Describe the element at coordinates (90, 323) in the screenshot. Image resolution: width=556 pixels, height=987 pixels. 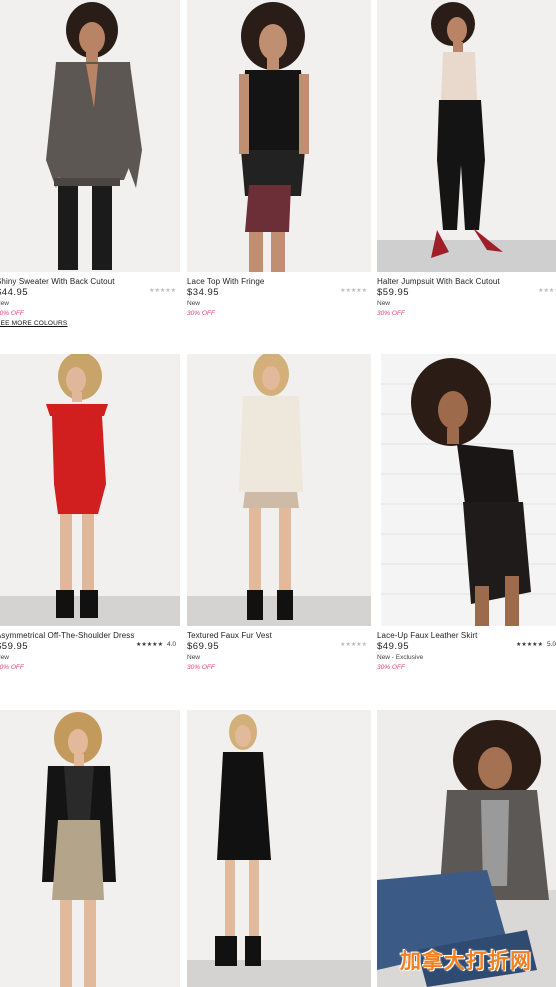
I see `see-more-colours-link: SEE MORE COLOURS` at that location.